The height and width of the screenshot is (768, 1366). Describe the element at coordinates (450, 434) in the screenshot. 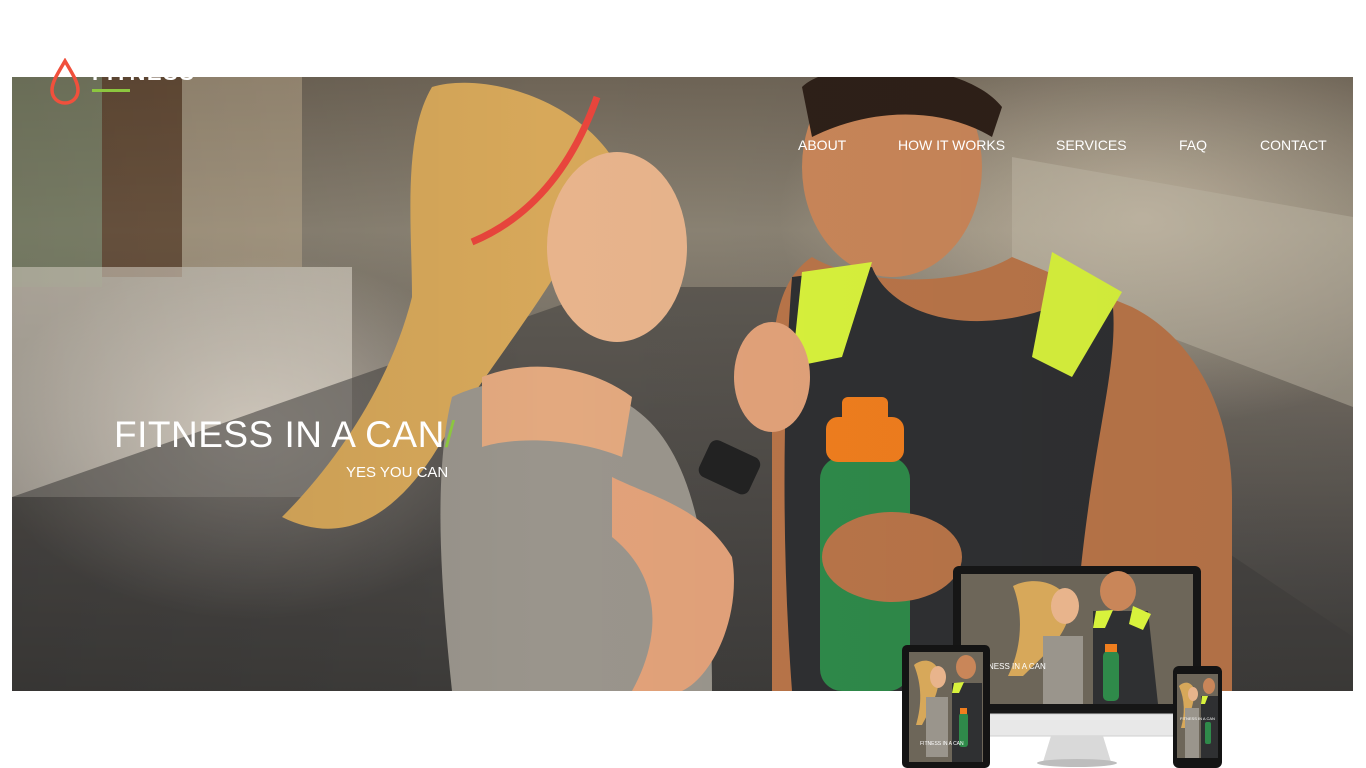

I see `hero-title-slash: /` at that location.